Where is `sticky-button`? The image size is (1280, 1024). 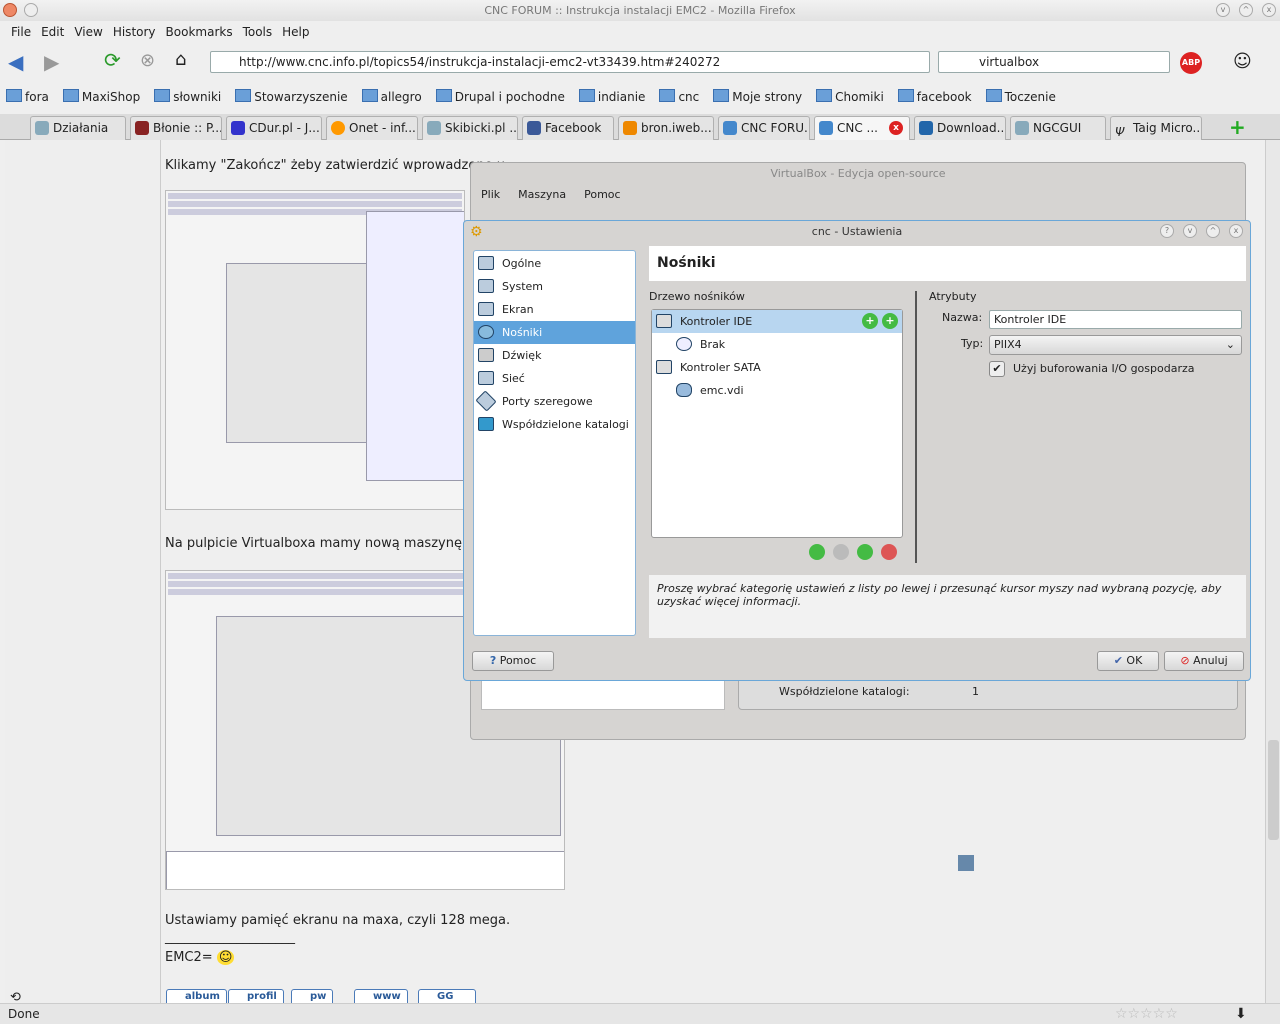
sticky-button is located at coordinates (31, 10).